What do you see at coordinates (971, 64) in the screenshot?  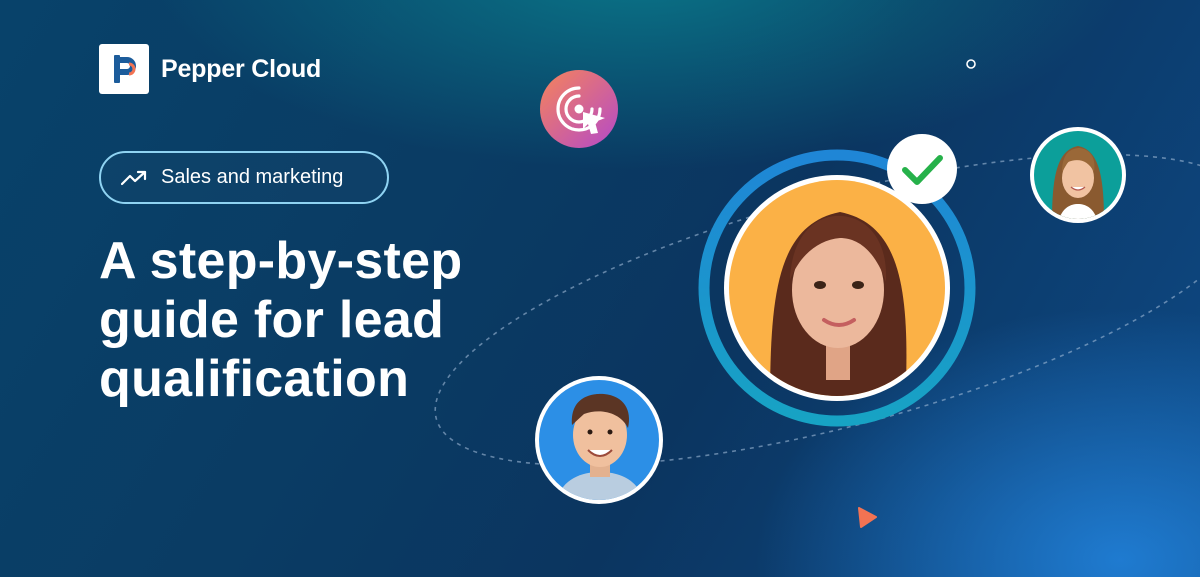 I see `small-circle-icon` at bounding box center [971, 64].